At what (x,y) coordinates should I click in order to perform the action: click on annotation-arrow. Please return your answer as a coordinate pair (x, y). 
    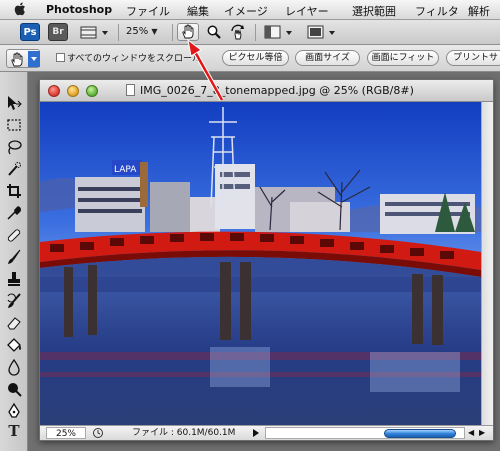
    Looking at the image, I should click on (205, 70).